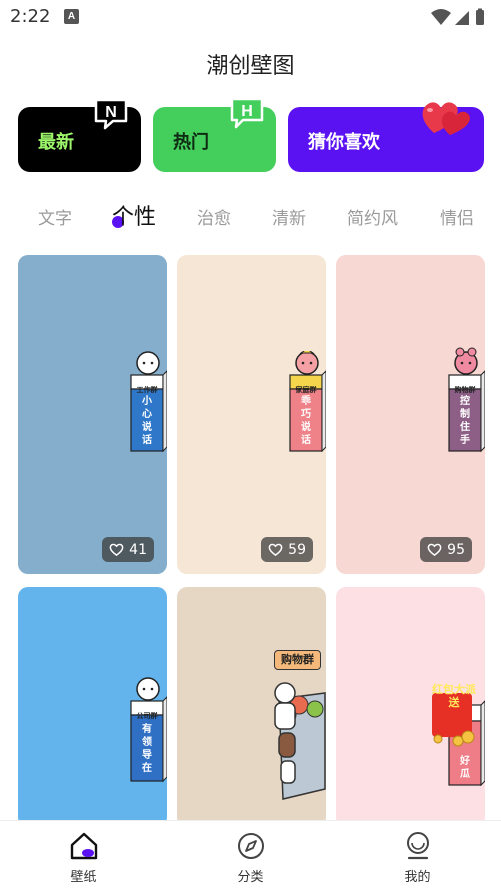 The width and height of the screenshot is (501, 890). What do you see at coordinates (297, 549) in the screenshot?
I see `like-count: 59` at bounding box center [297, 549].